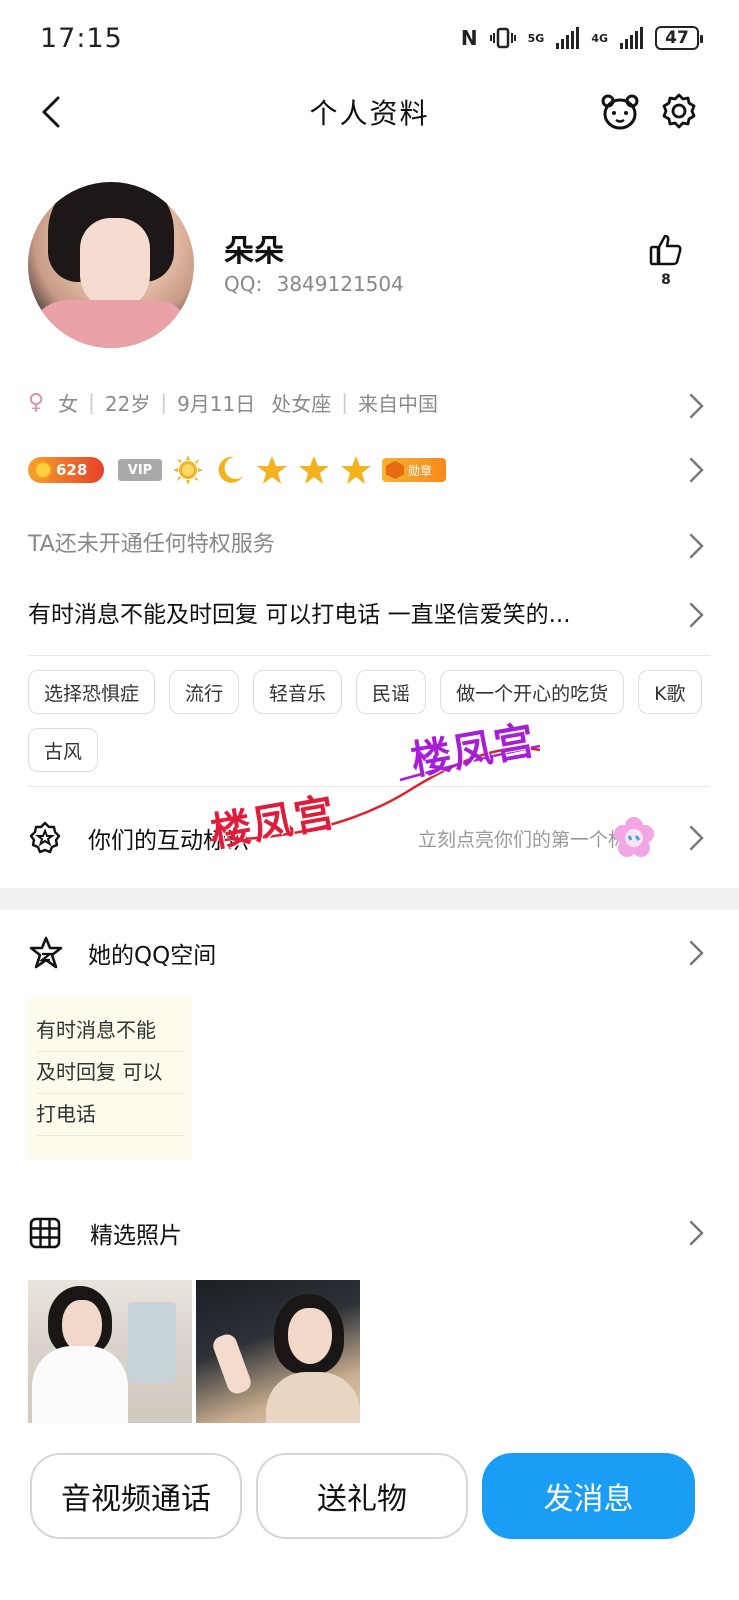  Describe the element at coordinates (502, 38) in the screenshot. I see `vibrate-icon` at that location.